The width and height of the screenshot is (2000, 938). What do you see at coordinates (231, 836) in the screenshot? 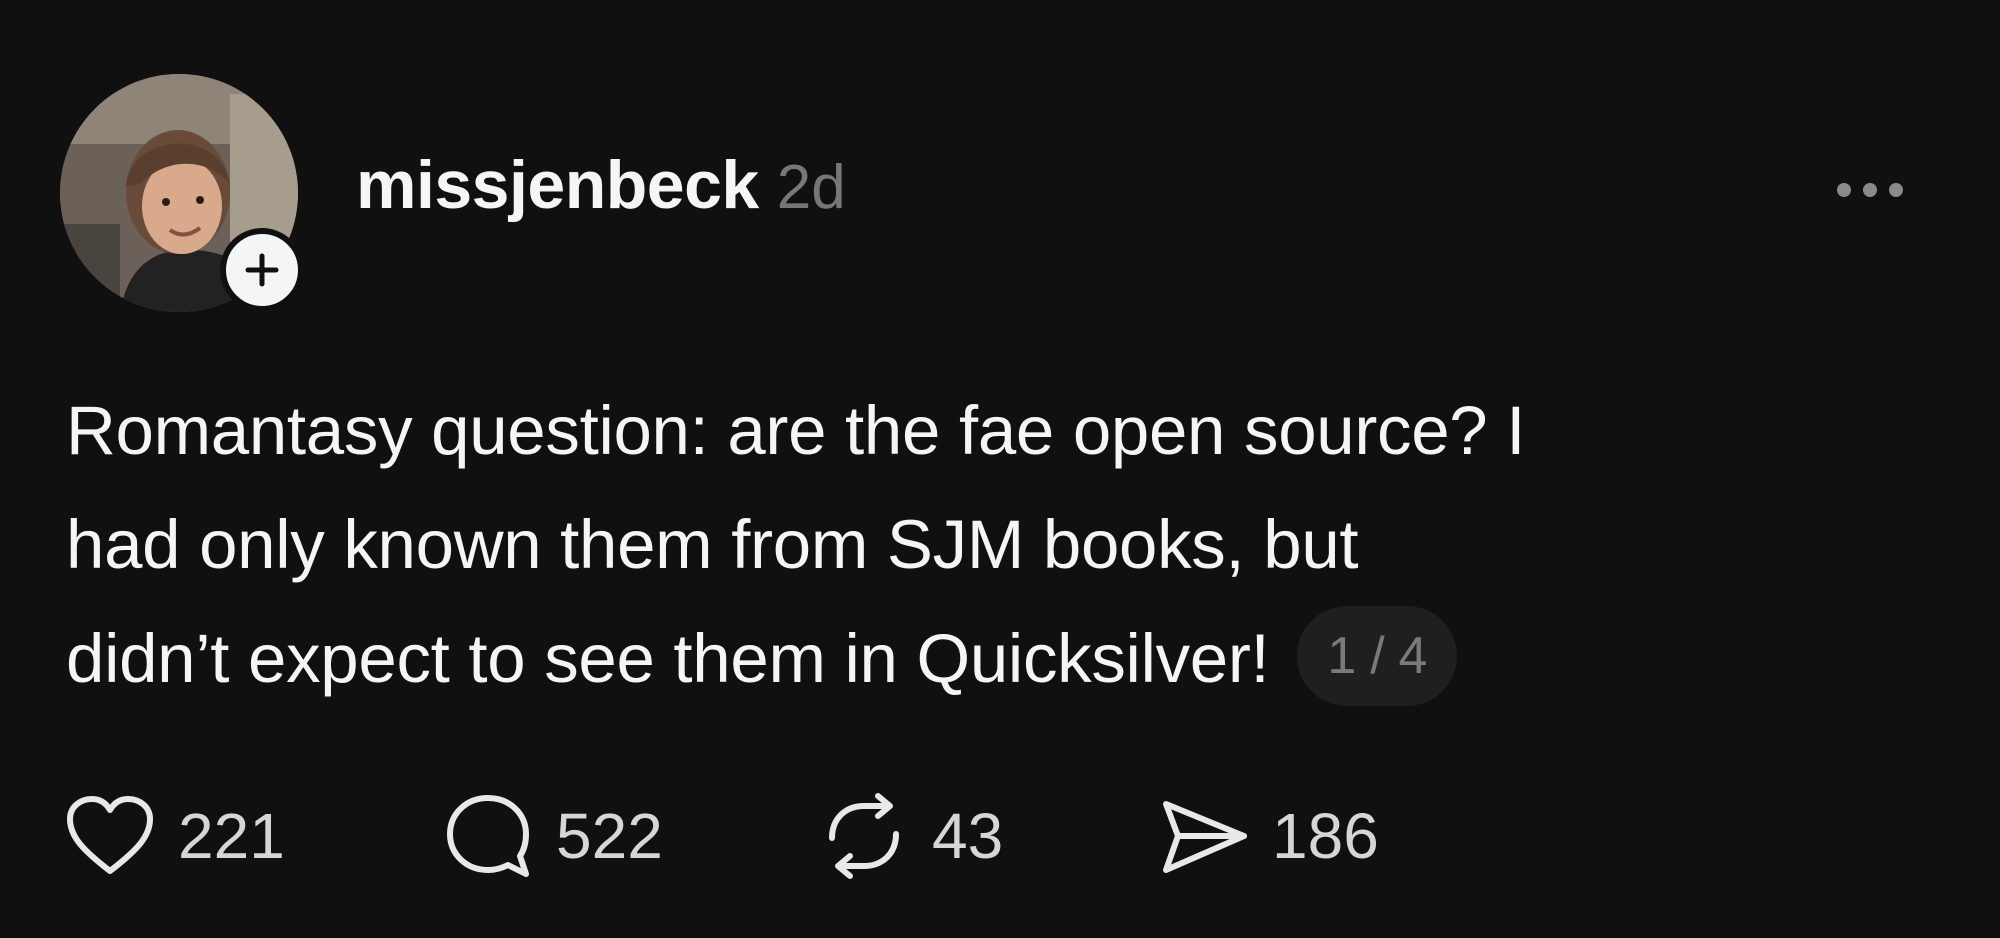
I see `like-count: 221` at bounding box center [231, 836].